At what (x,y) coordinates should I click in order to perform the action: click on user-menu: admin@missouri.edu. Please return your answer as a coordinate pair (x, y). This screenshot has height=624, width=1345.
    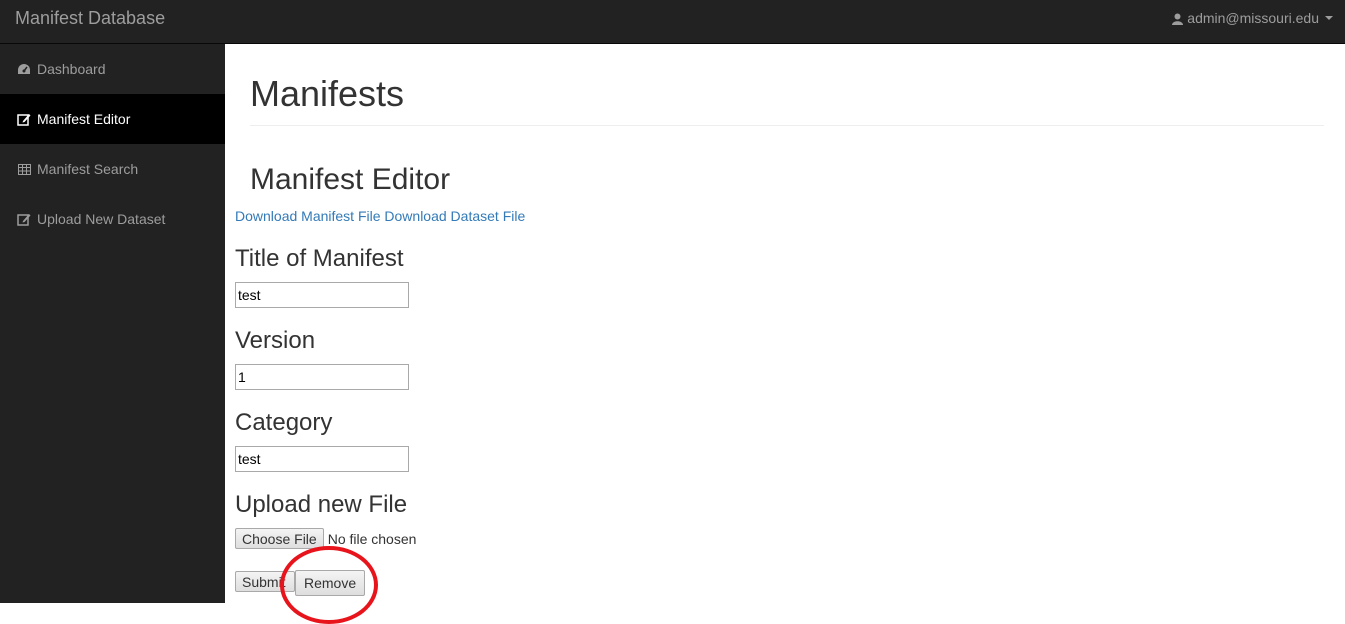
    Looking at the image, I should click on (1252, 18).